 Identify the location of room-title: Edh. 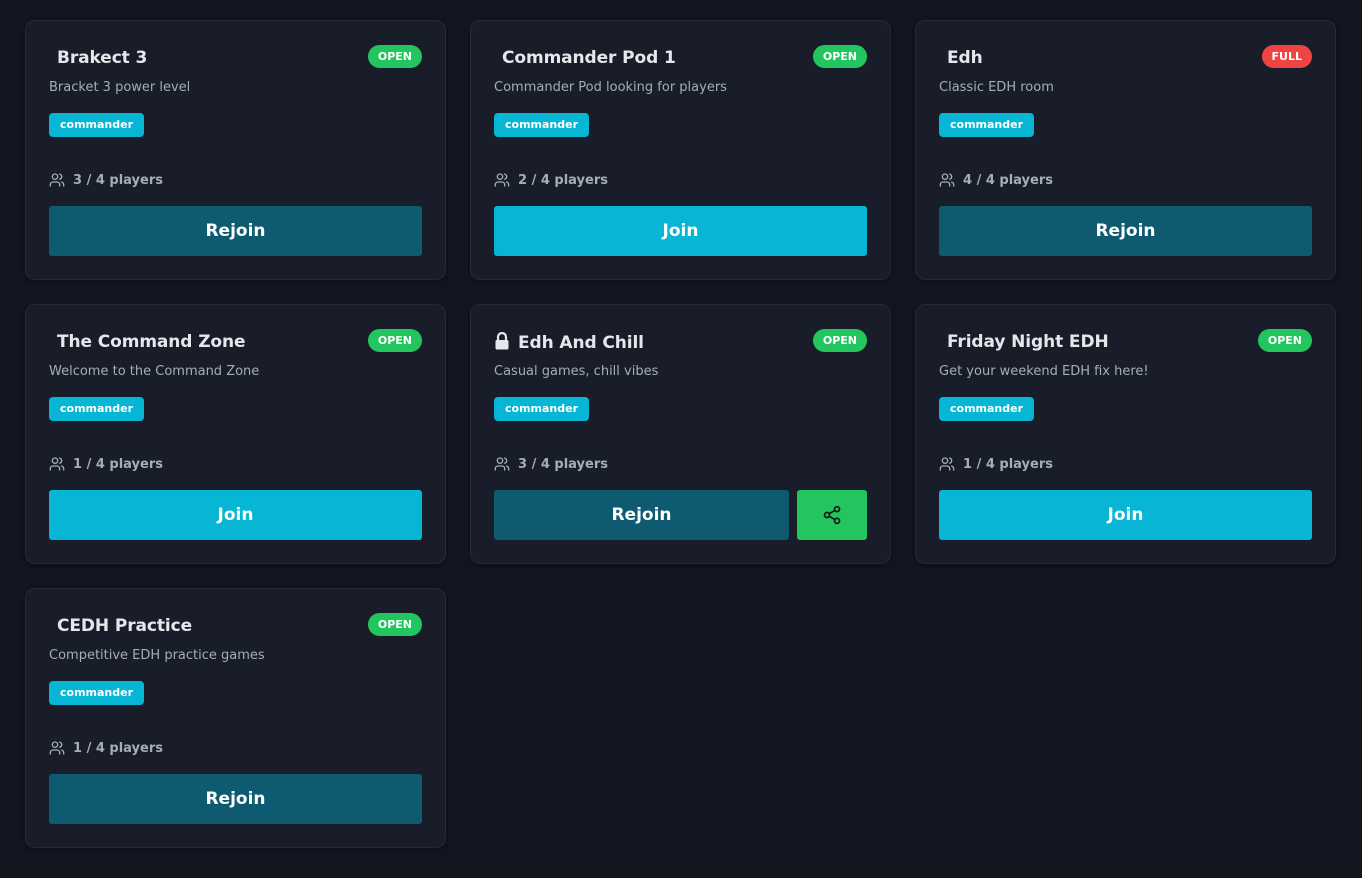
(965, 58).